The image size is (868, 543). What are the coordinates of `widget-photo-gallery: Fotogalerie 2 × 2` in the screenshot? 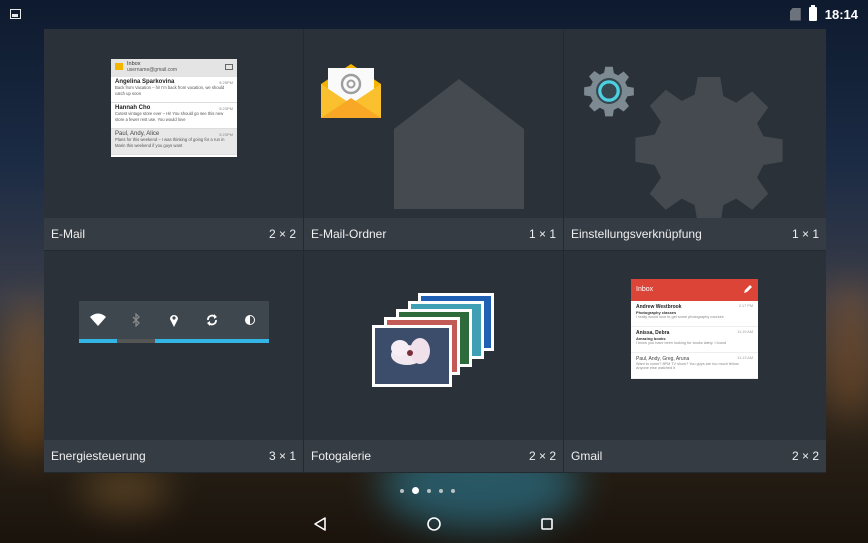 It's located at (434, 362).